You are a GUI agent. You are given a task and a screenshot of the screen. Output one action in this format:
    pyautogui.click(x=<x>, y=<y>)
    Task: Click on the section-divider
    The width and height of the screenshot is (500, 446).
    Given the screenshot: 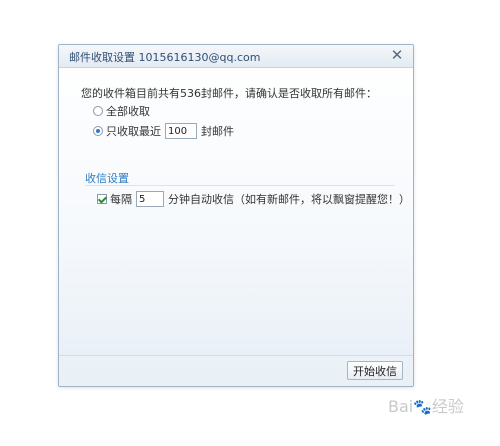 What is the action you would take?
    pyautogui.click(x=240, y=185)
    